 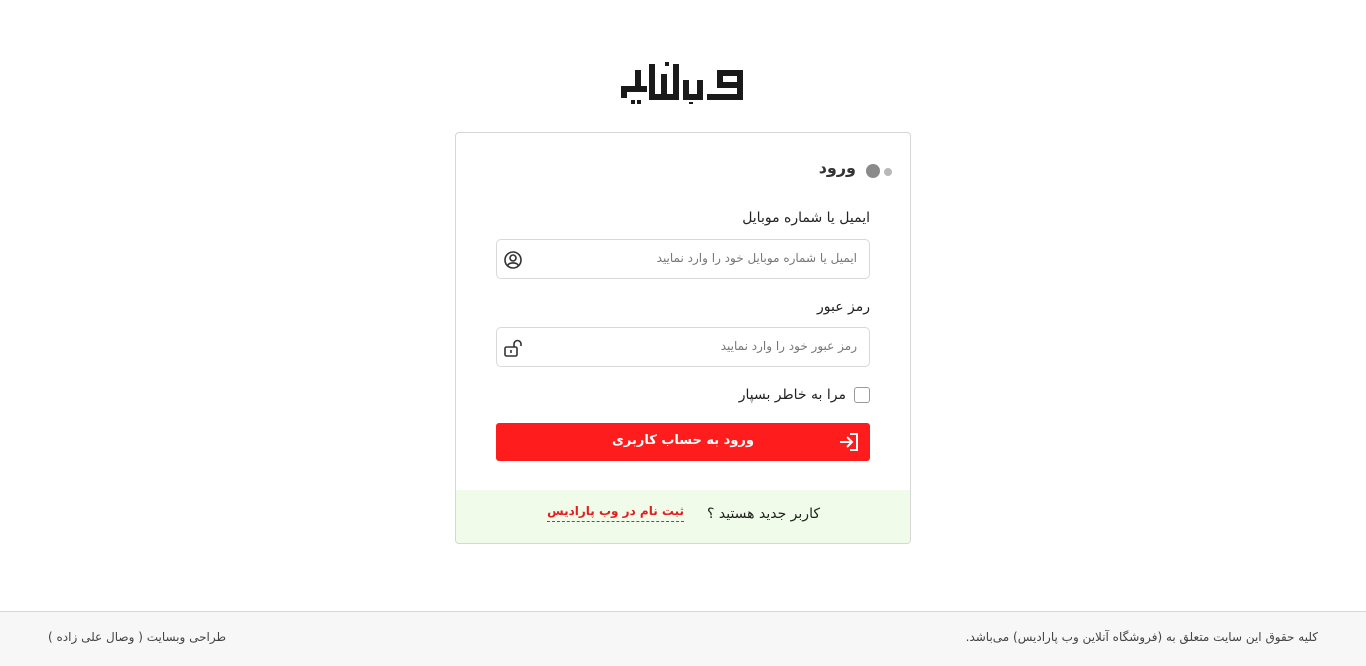 I want to click on logo-mark-icon, so click(x=682, y=83).